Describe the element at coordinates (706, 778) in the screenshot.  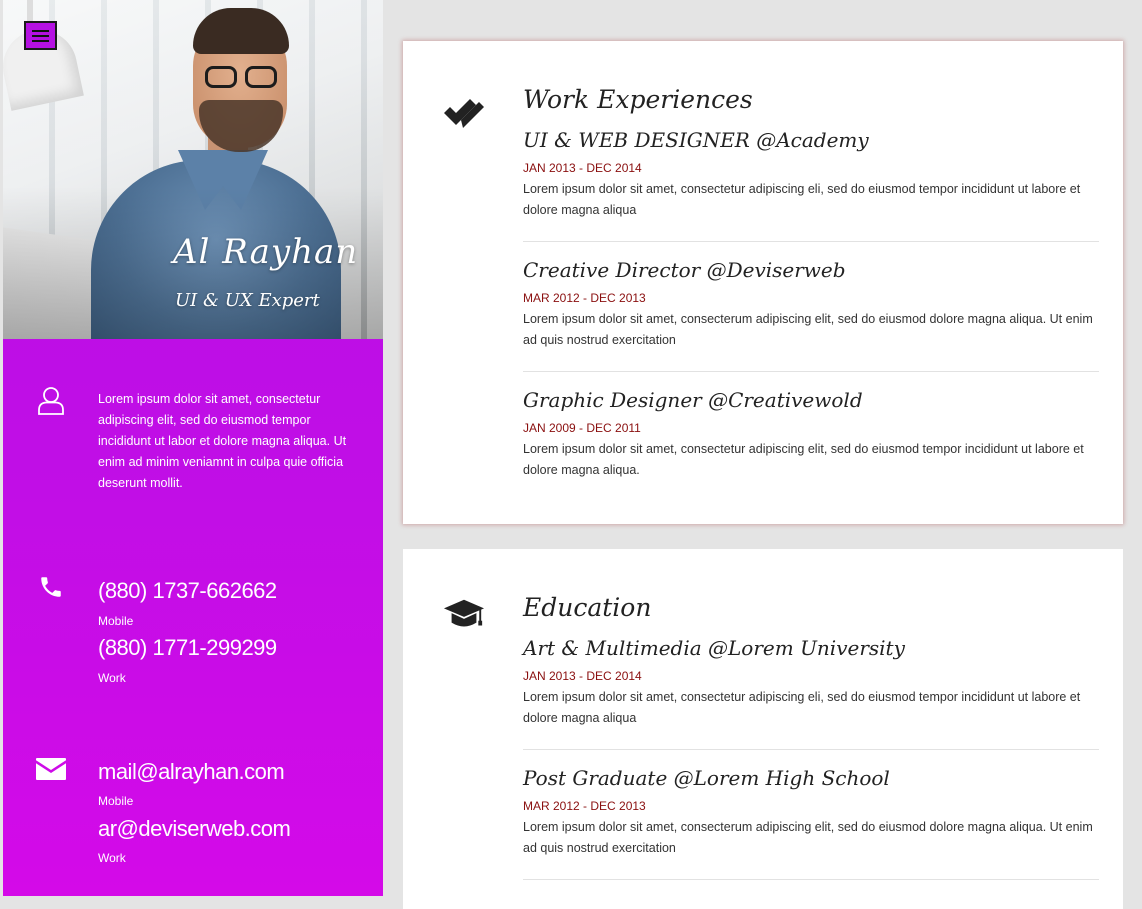
I see `education-entry-title: Post Graduate @Lorem High School` at that location.